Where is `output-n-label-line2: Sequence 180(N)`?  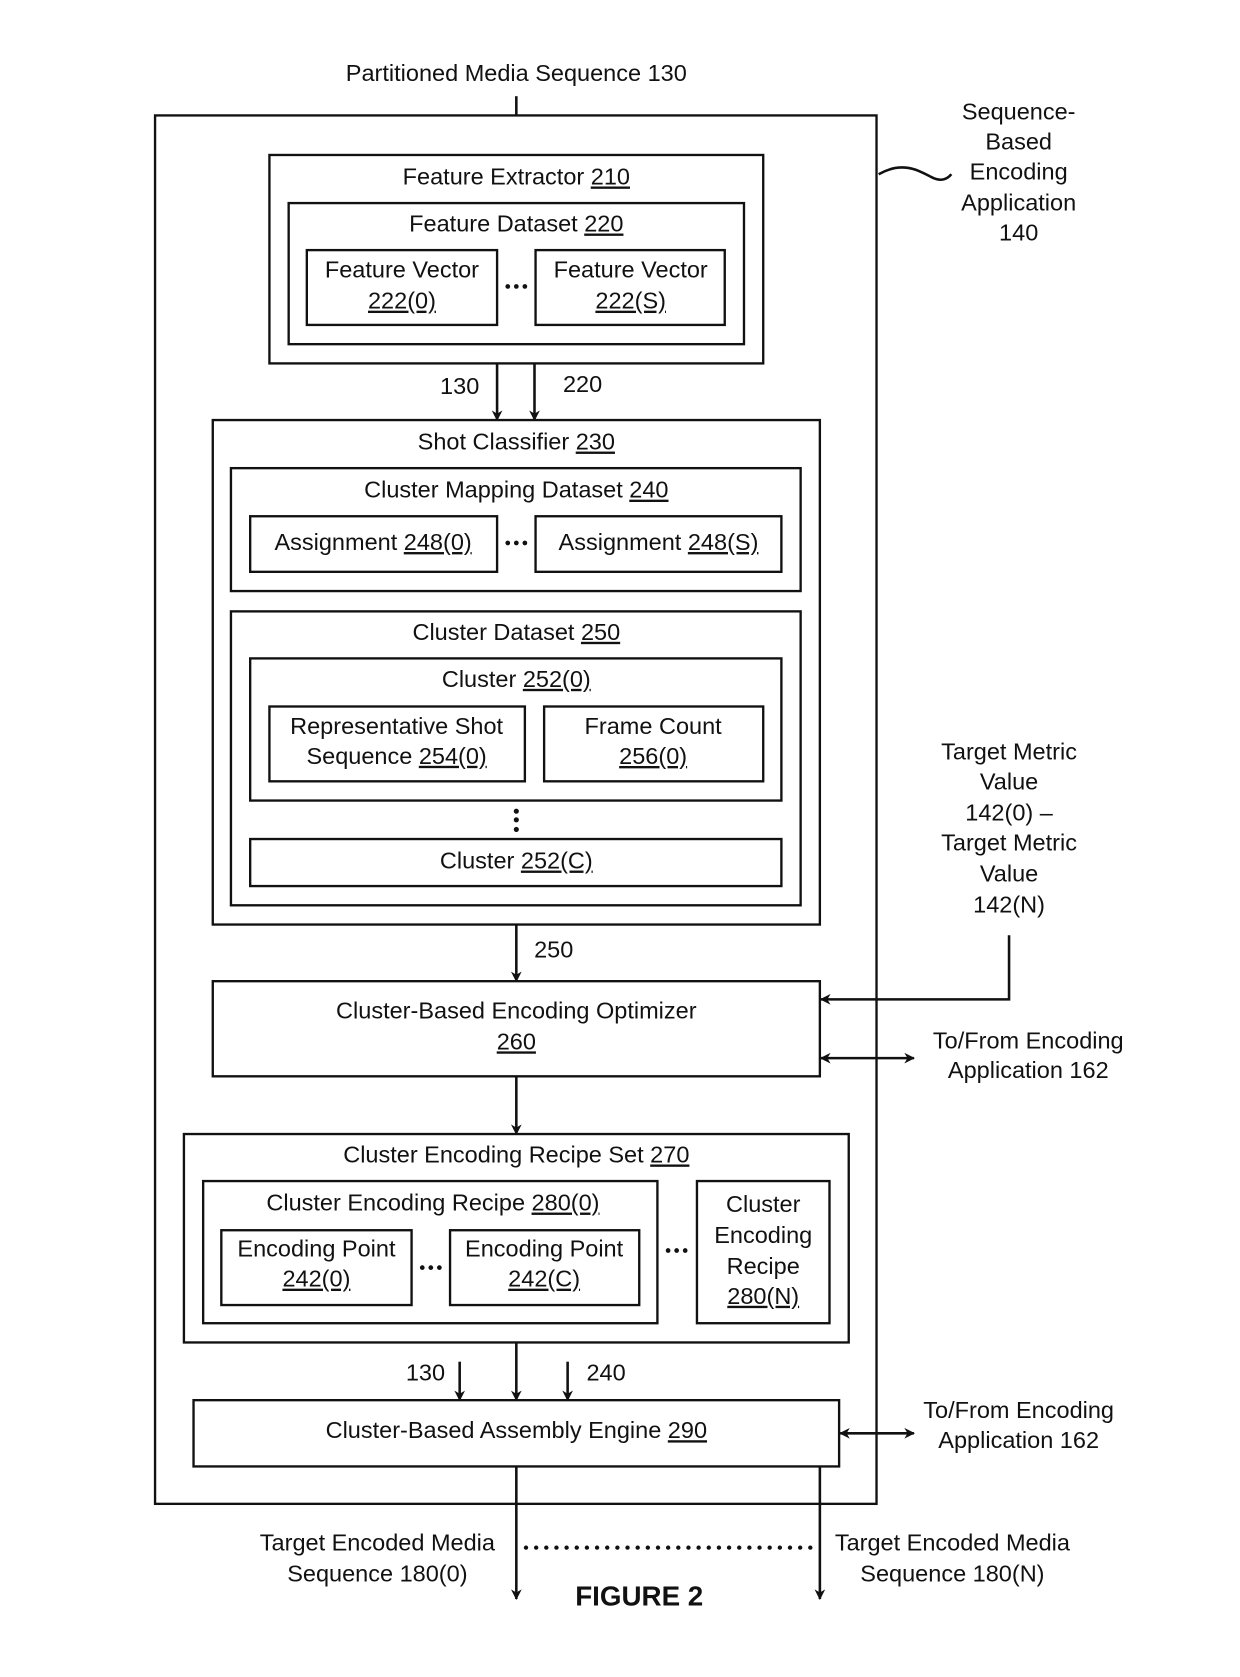 output-n-label-line2: Sequence 180(N) is located at coordinates (952, 1574).